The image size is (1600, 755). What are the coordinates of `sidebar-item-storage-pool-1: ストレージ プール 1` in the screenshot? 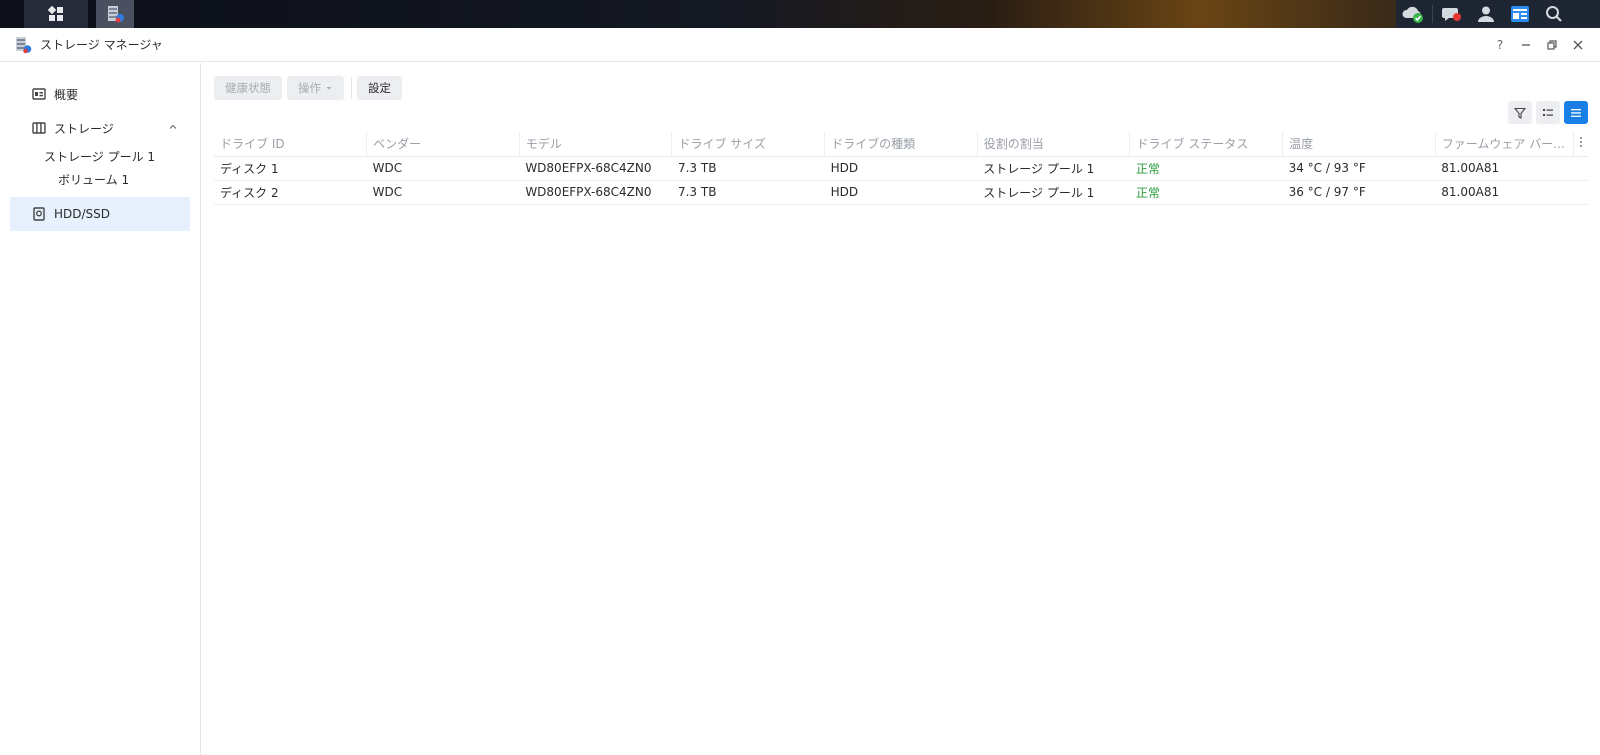 It's located at (100, 156).